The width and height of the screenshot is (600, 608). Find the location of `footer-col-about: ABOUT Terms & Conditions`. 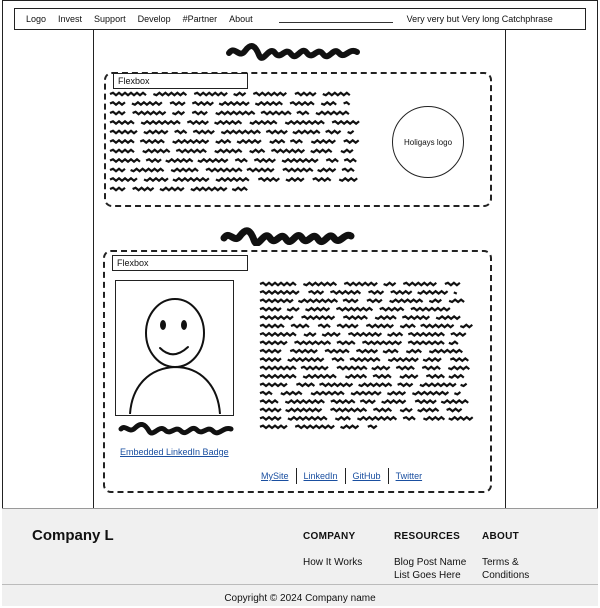

footer-col-about: ABOUT Terms & Conditions is located at coordinates (512, 556).